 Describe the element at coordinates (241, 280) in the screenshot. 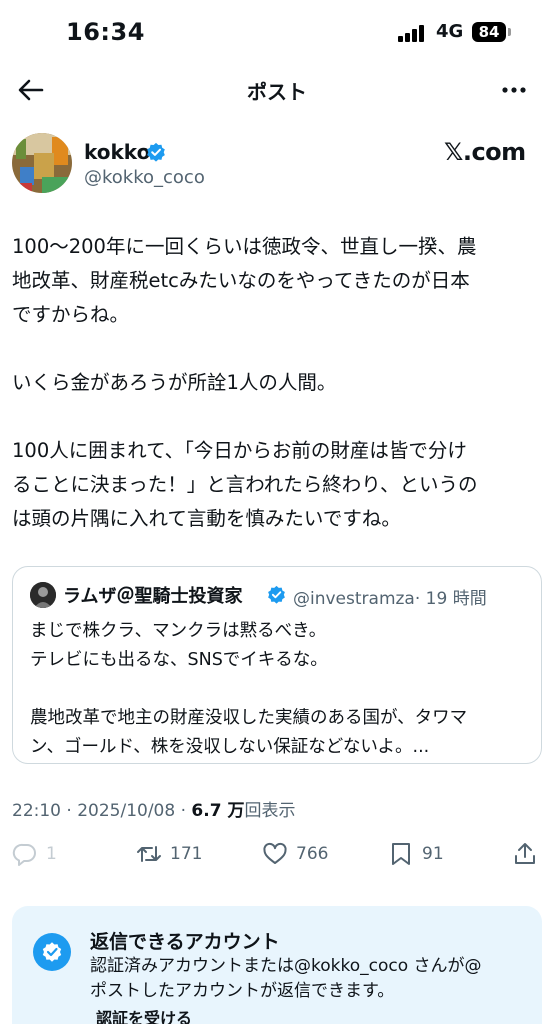

I see `post-line: 地改革、財産税etcみたいなのをやってきたのが日本` at that location.